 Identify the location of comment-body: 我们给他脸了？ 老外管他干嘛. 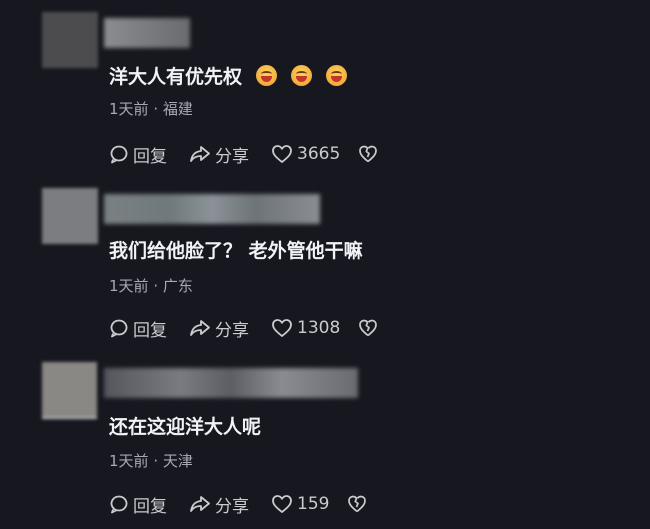
(236, 251).